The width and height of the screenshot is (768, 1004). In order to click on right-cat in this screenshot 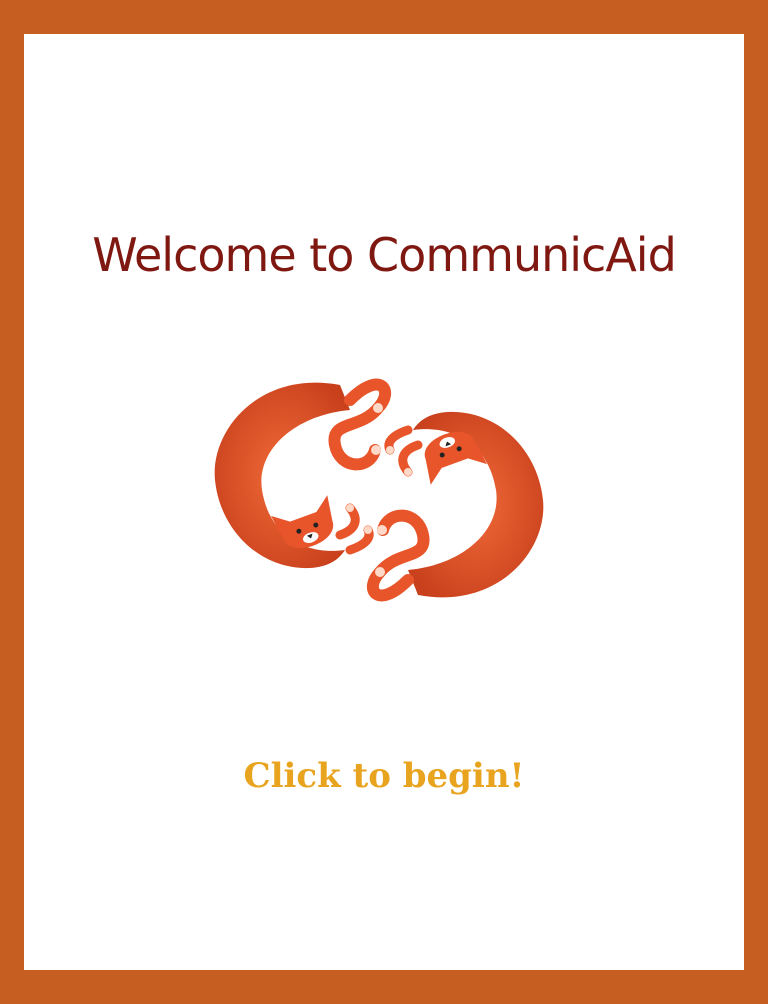, I will do `click(455, 506)`.